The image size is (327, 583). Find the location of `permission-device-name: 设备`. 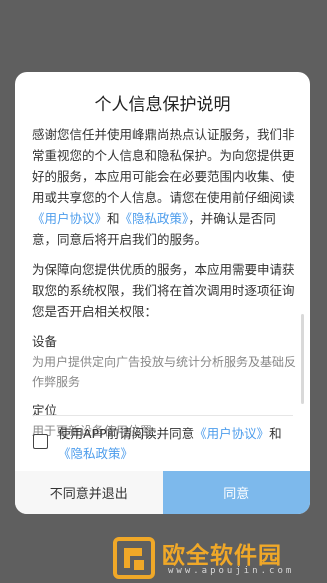

permission-device-name: 设备 is located at coordinates (45, 341).